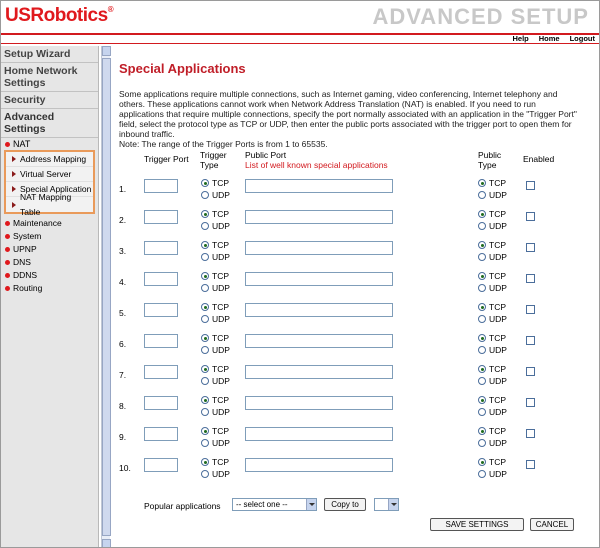  Describe the element at coordinates (49, 159) in the screenshot. I see `sidebar-item-address-mapping: Address Mapping` at that location.